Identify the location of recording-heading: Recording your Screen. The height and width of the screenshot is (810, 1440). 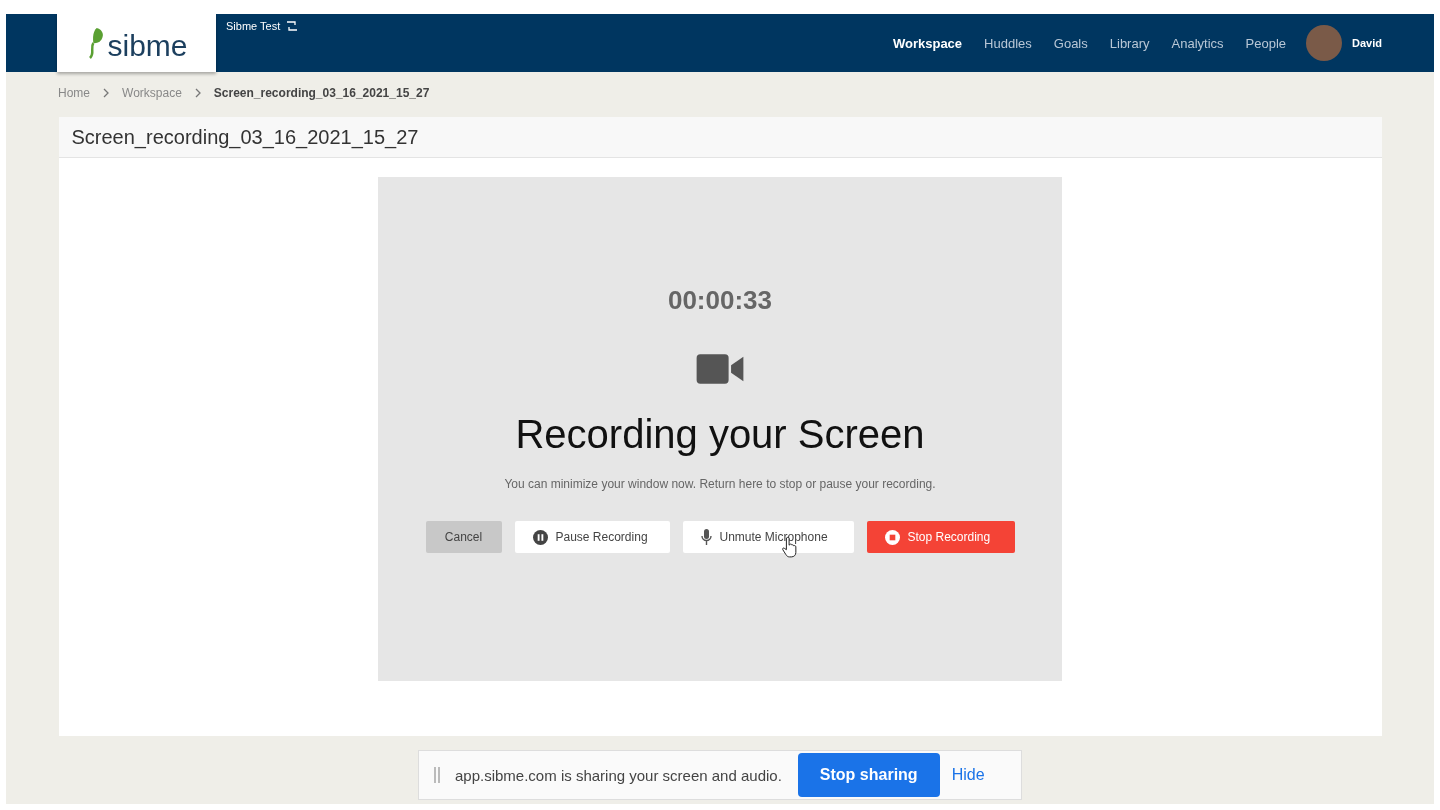
(720, 434).